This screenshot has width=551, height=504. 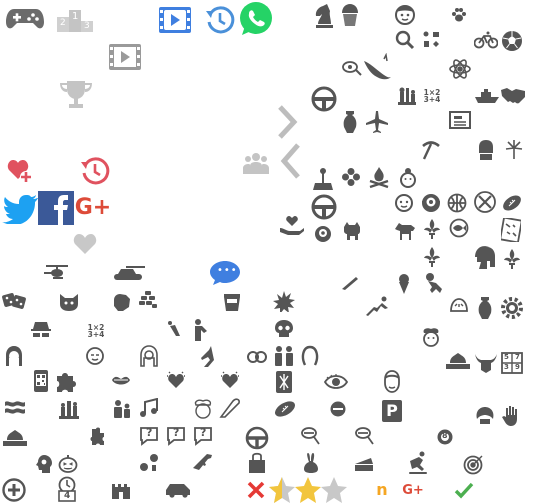 I want to click on cupcake-icon, so click(x=350, y=15).